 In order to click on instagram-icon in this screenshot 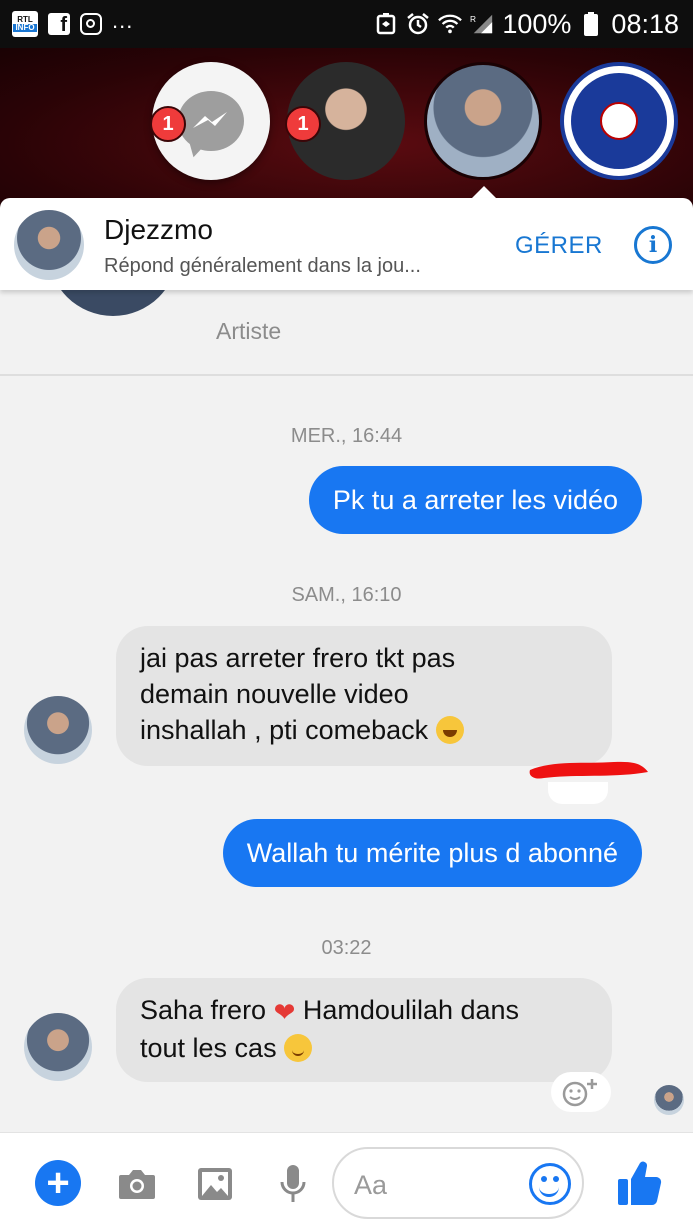, I will do `click(91, 24)`.